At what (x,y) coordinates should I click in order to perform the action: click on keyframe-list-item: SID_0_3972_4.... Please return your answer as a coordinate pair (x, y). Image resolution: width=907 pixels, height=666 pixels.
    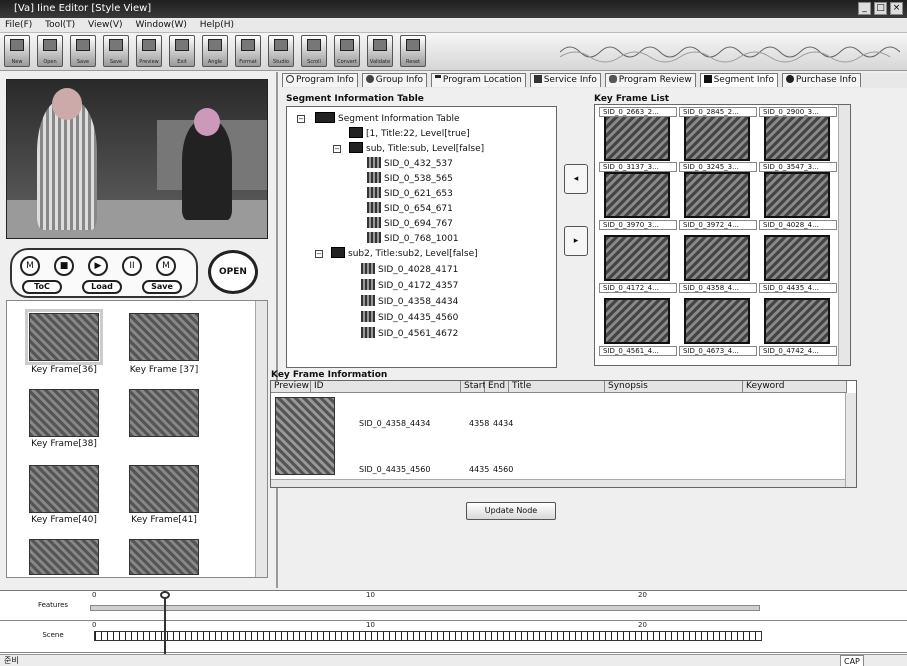
    Looking at the image, I should click on (718, 201).